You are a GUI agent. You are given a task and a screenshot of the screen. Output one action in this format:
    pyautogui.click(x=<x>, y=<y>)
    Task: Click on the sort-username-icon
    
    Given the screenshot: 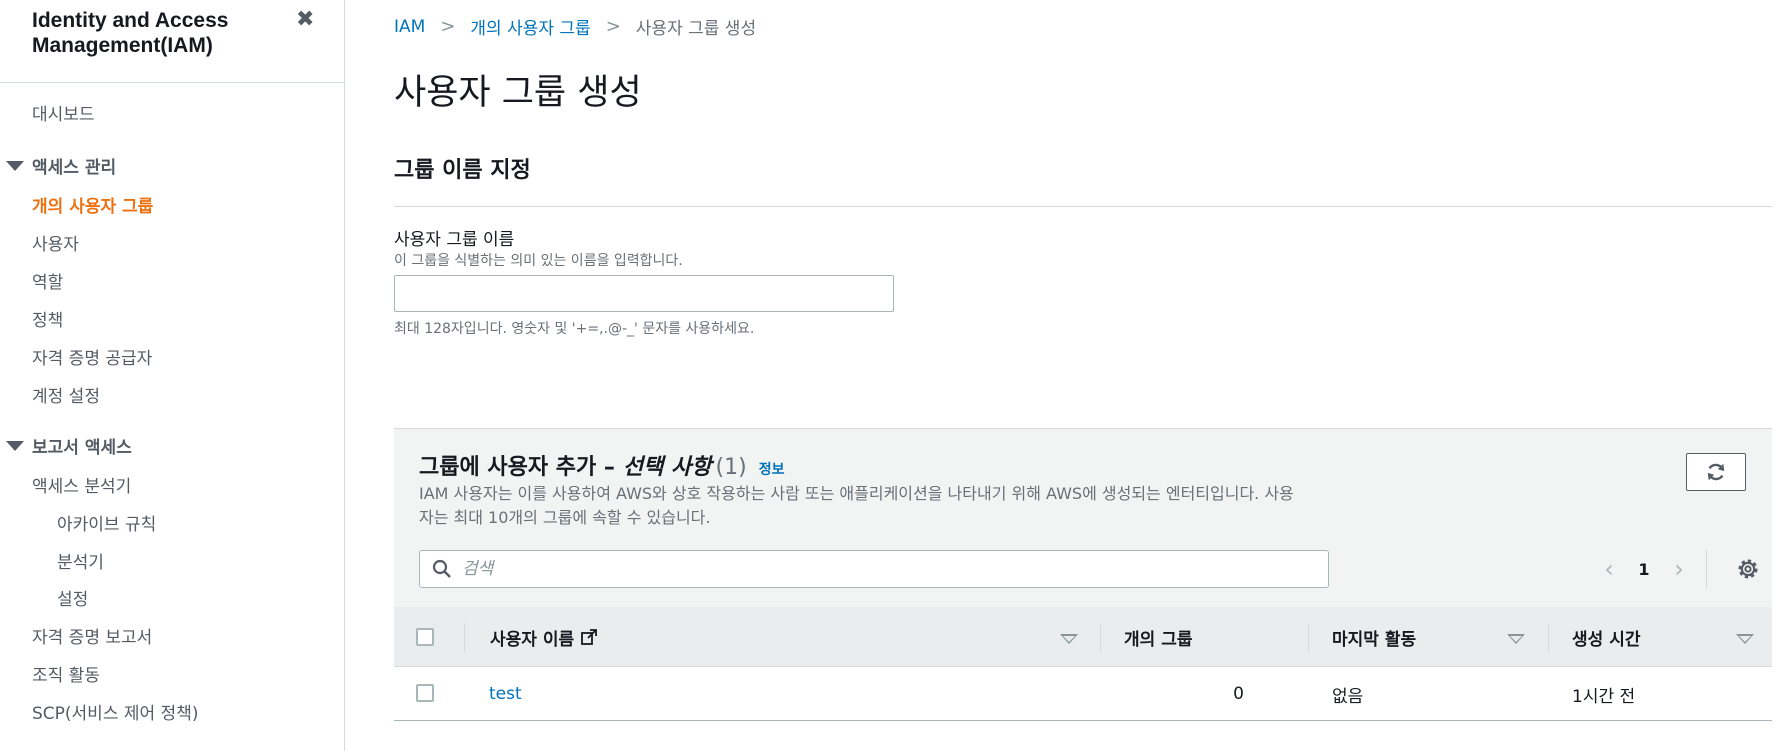 What is the action you would take?
    pyautogui.click(x=1069, y=639)
    